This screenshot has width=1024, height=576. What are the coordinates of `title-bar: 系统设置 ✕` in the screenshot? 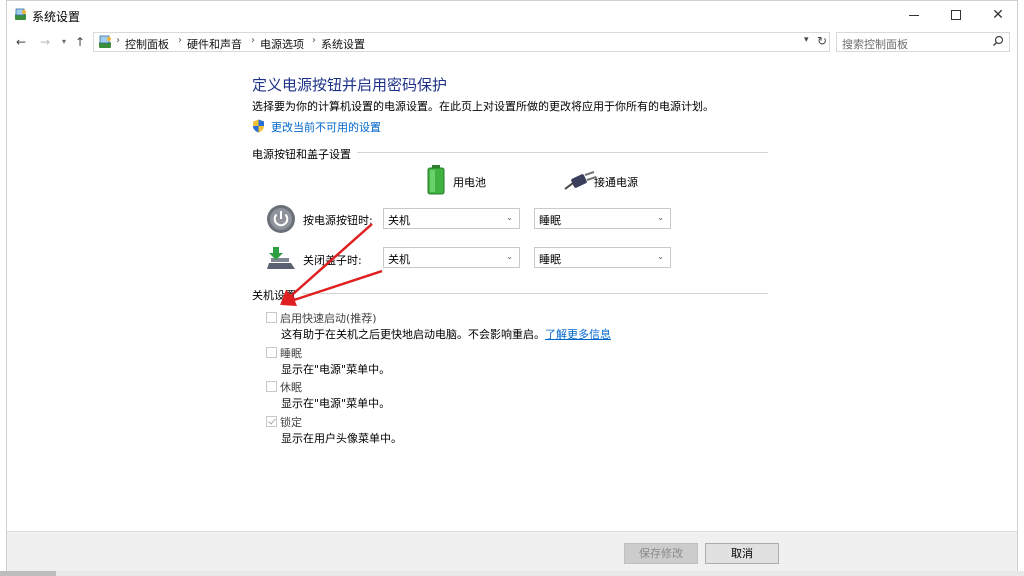 It's located at (512, 15).